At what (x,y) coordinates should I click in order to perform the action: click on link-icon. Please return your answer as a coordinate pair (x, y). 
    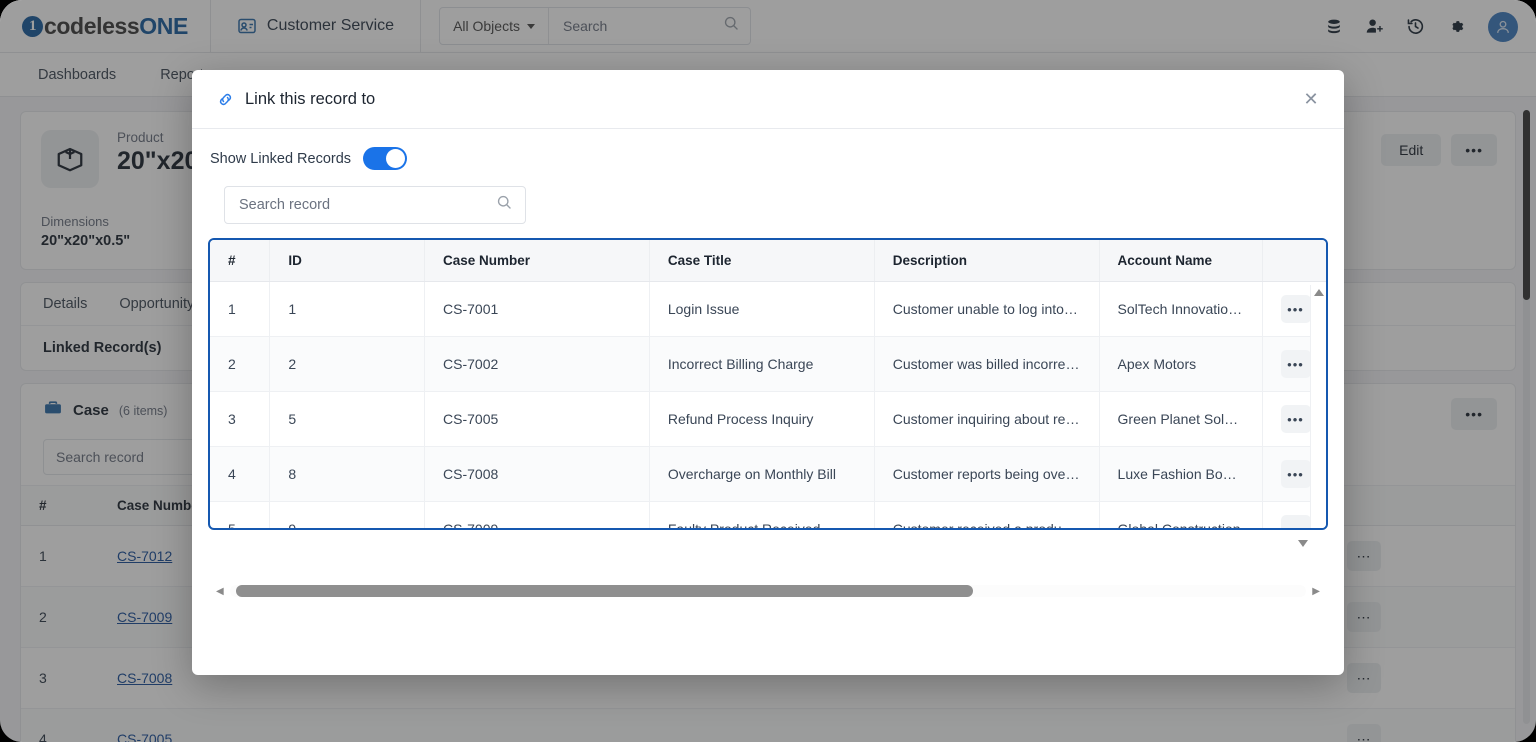
    Looking at the image, I should click on (225, 99).